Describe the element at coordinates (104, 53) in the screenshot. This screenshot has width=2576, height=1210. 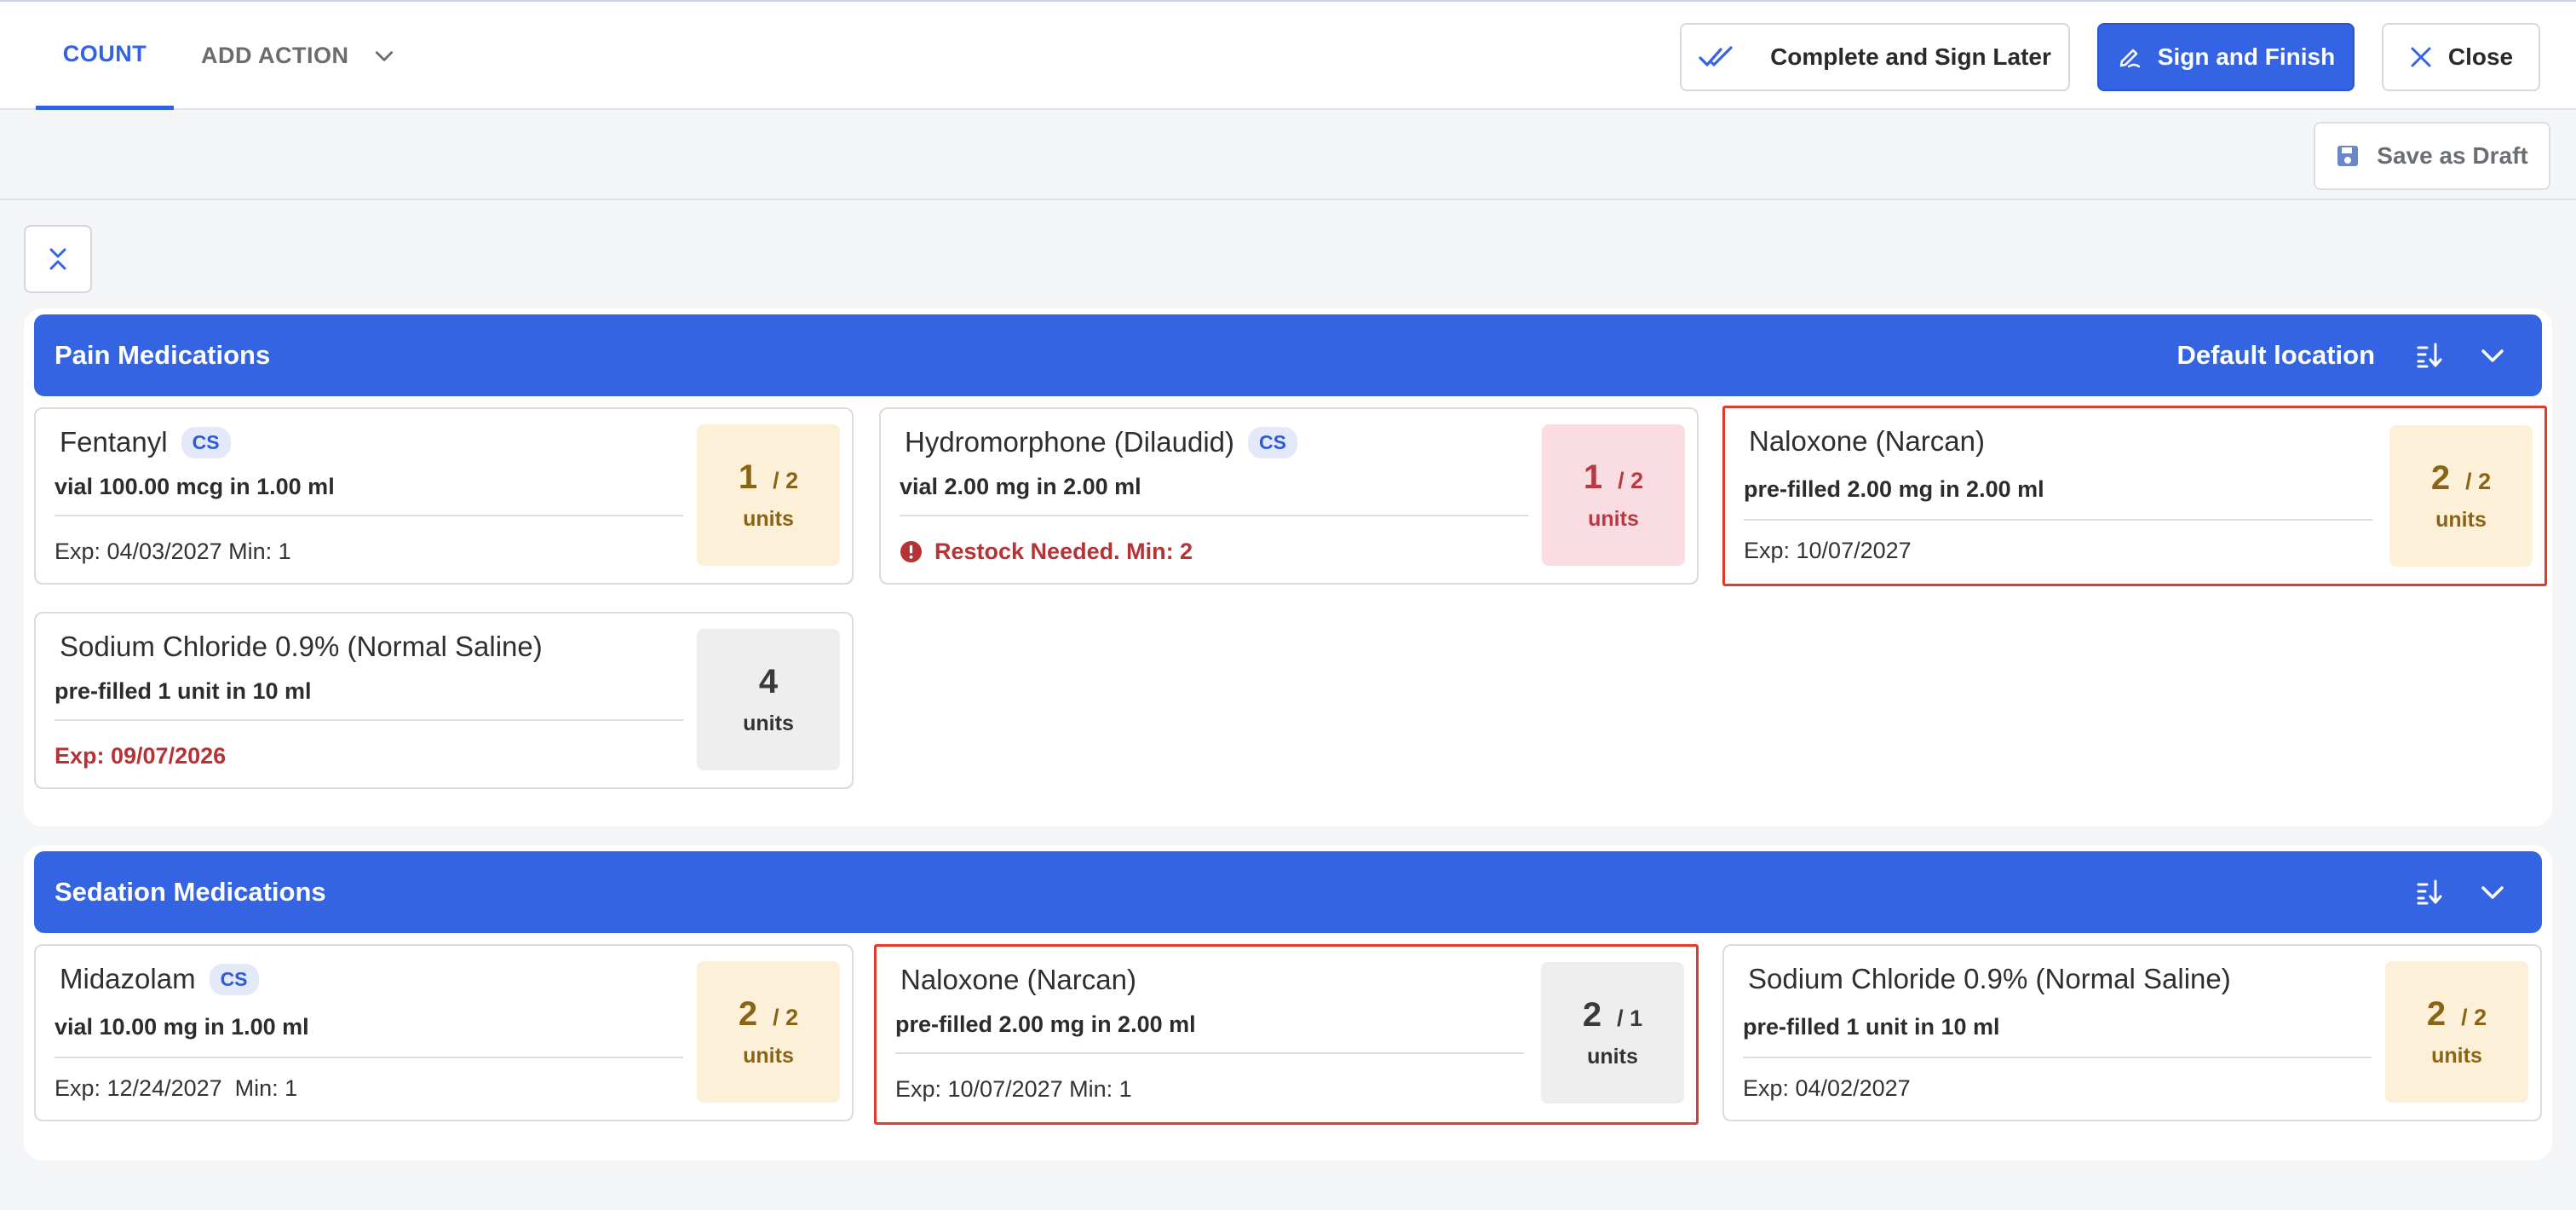
I see `tab-count-label: COUNT` at that location.